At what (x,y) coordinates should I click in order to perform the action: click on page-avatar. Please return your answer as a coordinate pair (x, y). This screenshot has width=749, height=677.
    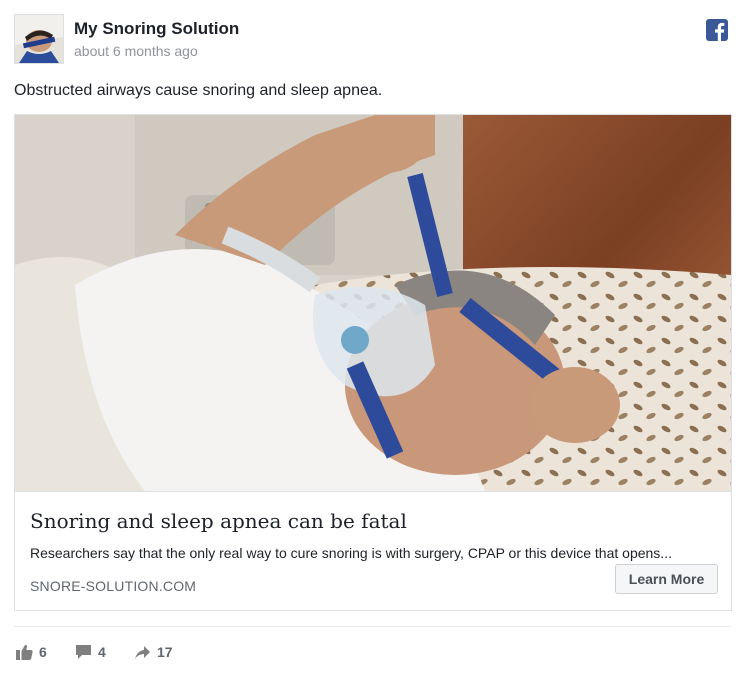
    Looking at the image, I should click on (39, 39).